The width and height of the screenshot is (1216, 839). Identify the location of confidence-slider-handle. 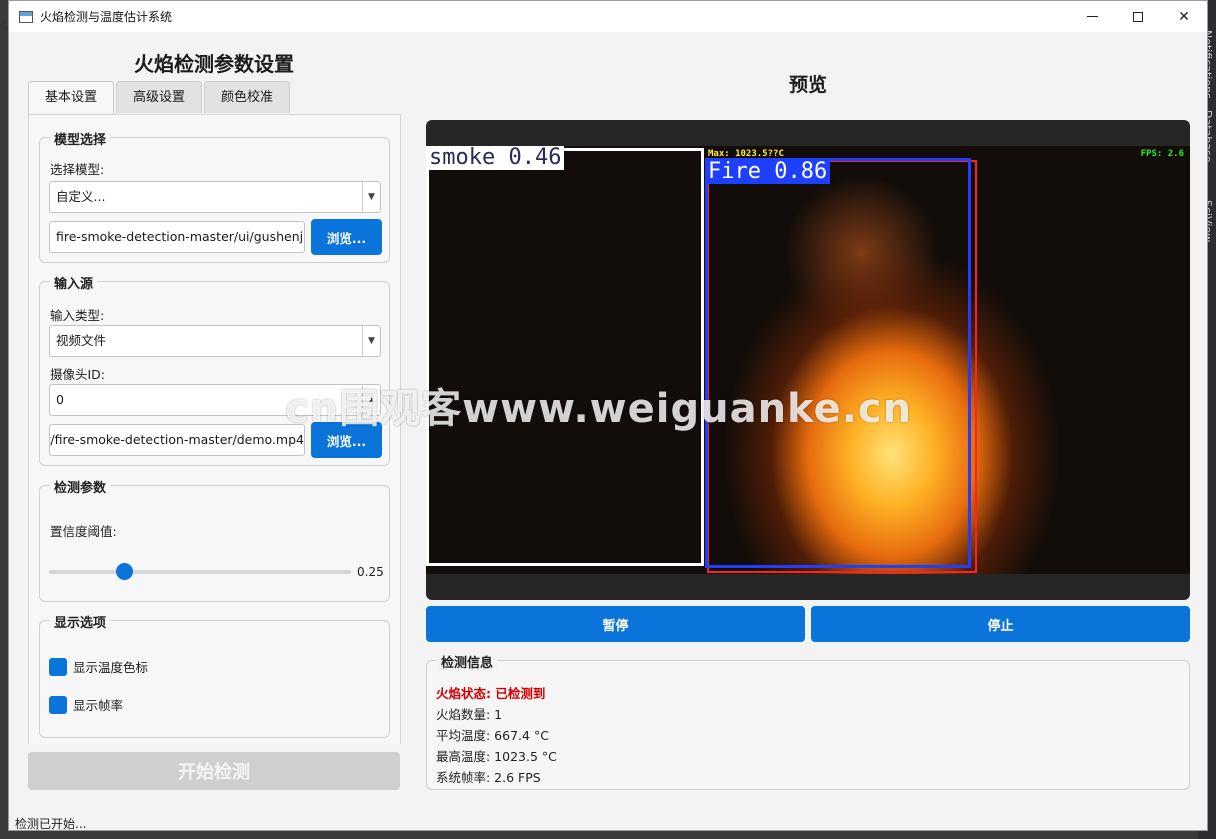
(124, 571).